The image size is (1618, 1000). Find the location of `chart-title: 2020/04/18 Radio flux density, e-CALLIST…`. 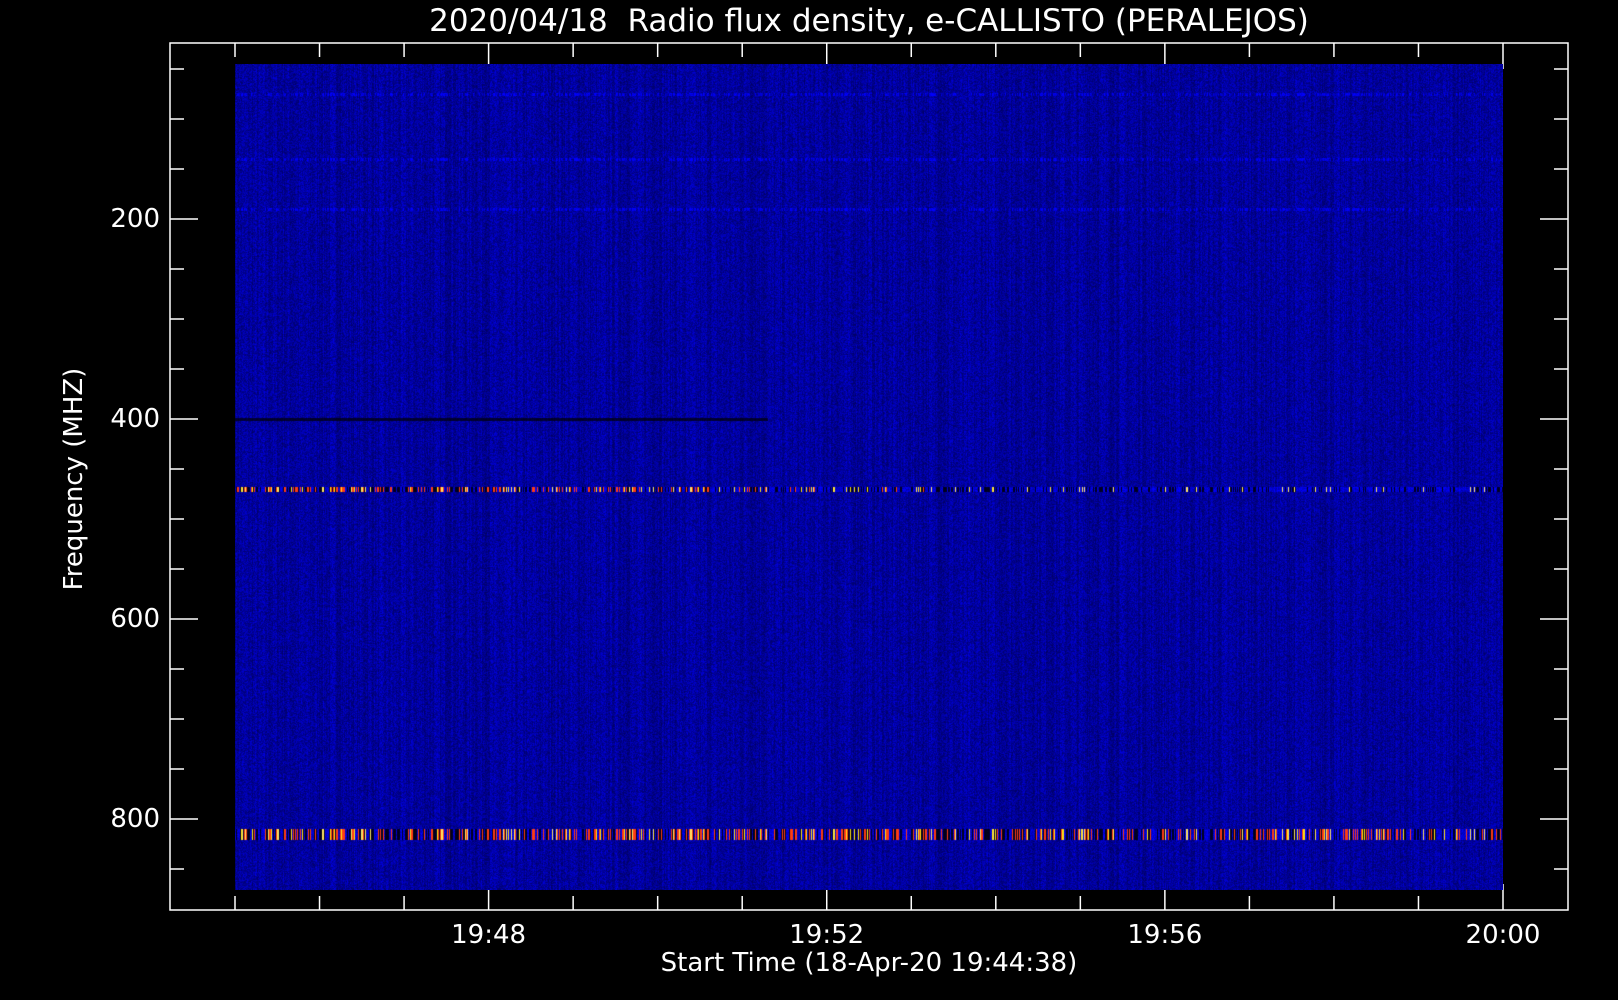

chart-title: 2020/04/18 Radio flux density, e-CALLIST… is located at coordinates (869, 21).